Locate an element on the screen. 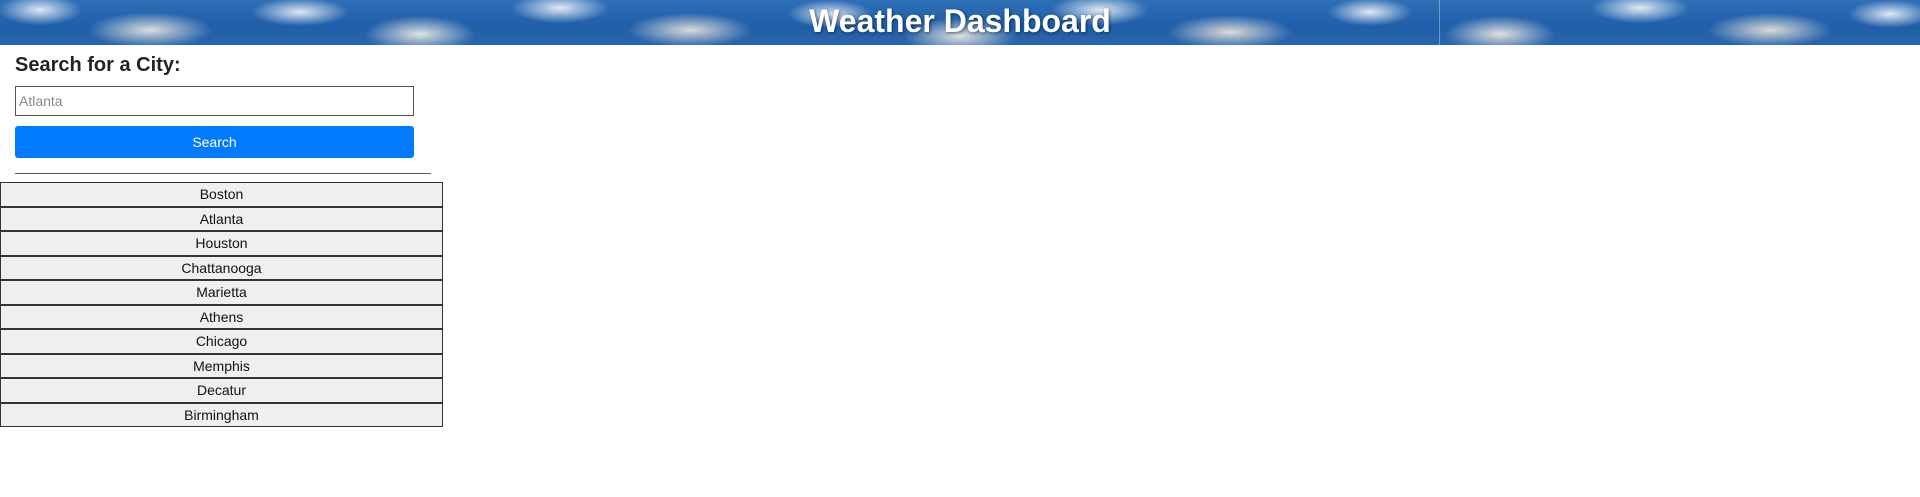  search-heading: Search for a City: is located at coordinates (98, 65).